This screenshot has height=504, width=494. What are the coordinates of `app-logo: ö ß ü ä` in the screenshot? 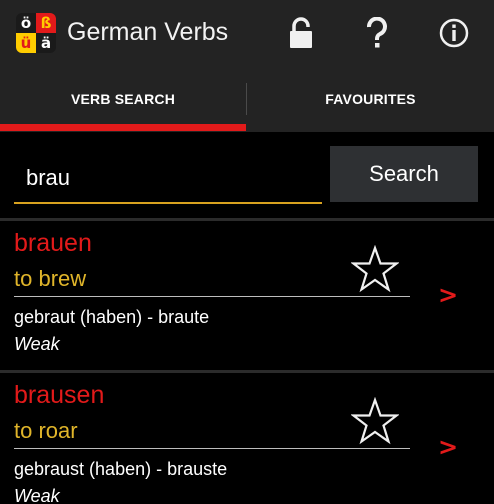 It's located at (36, 33).